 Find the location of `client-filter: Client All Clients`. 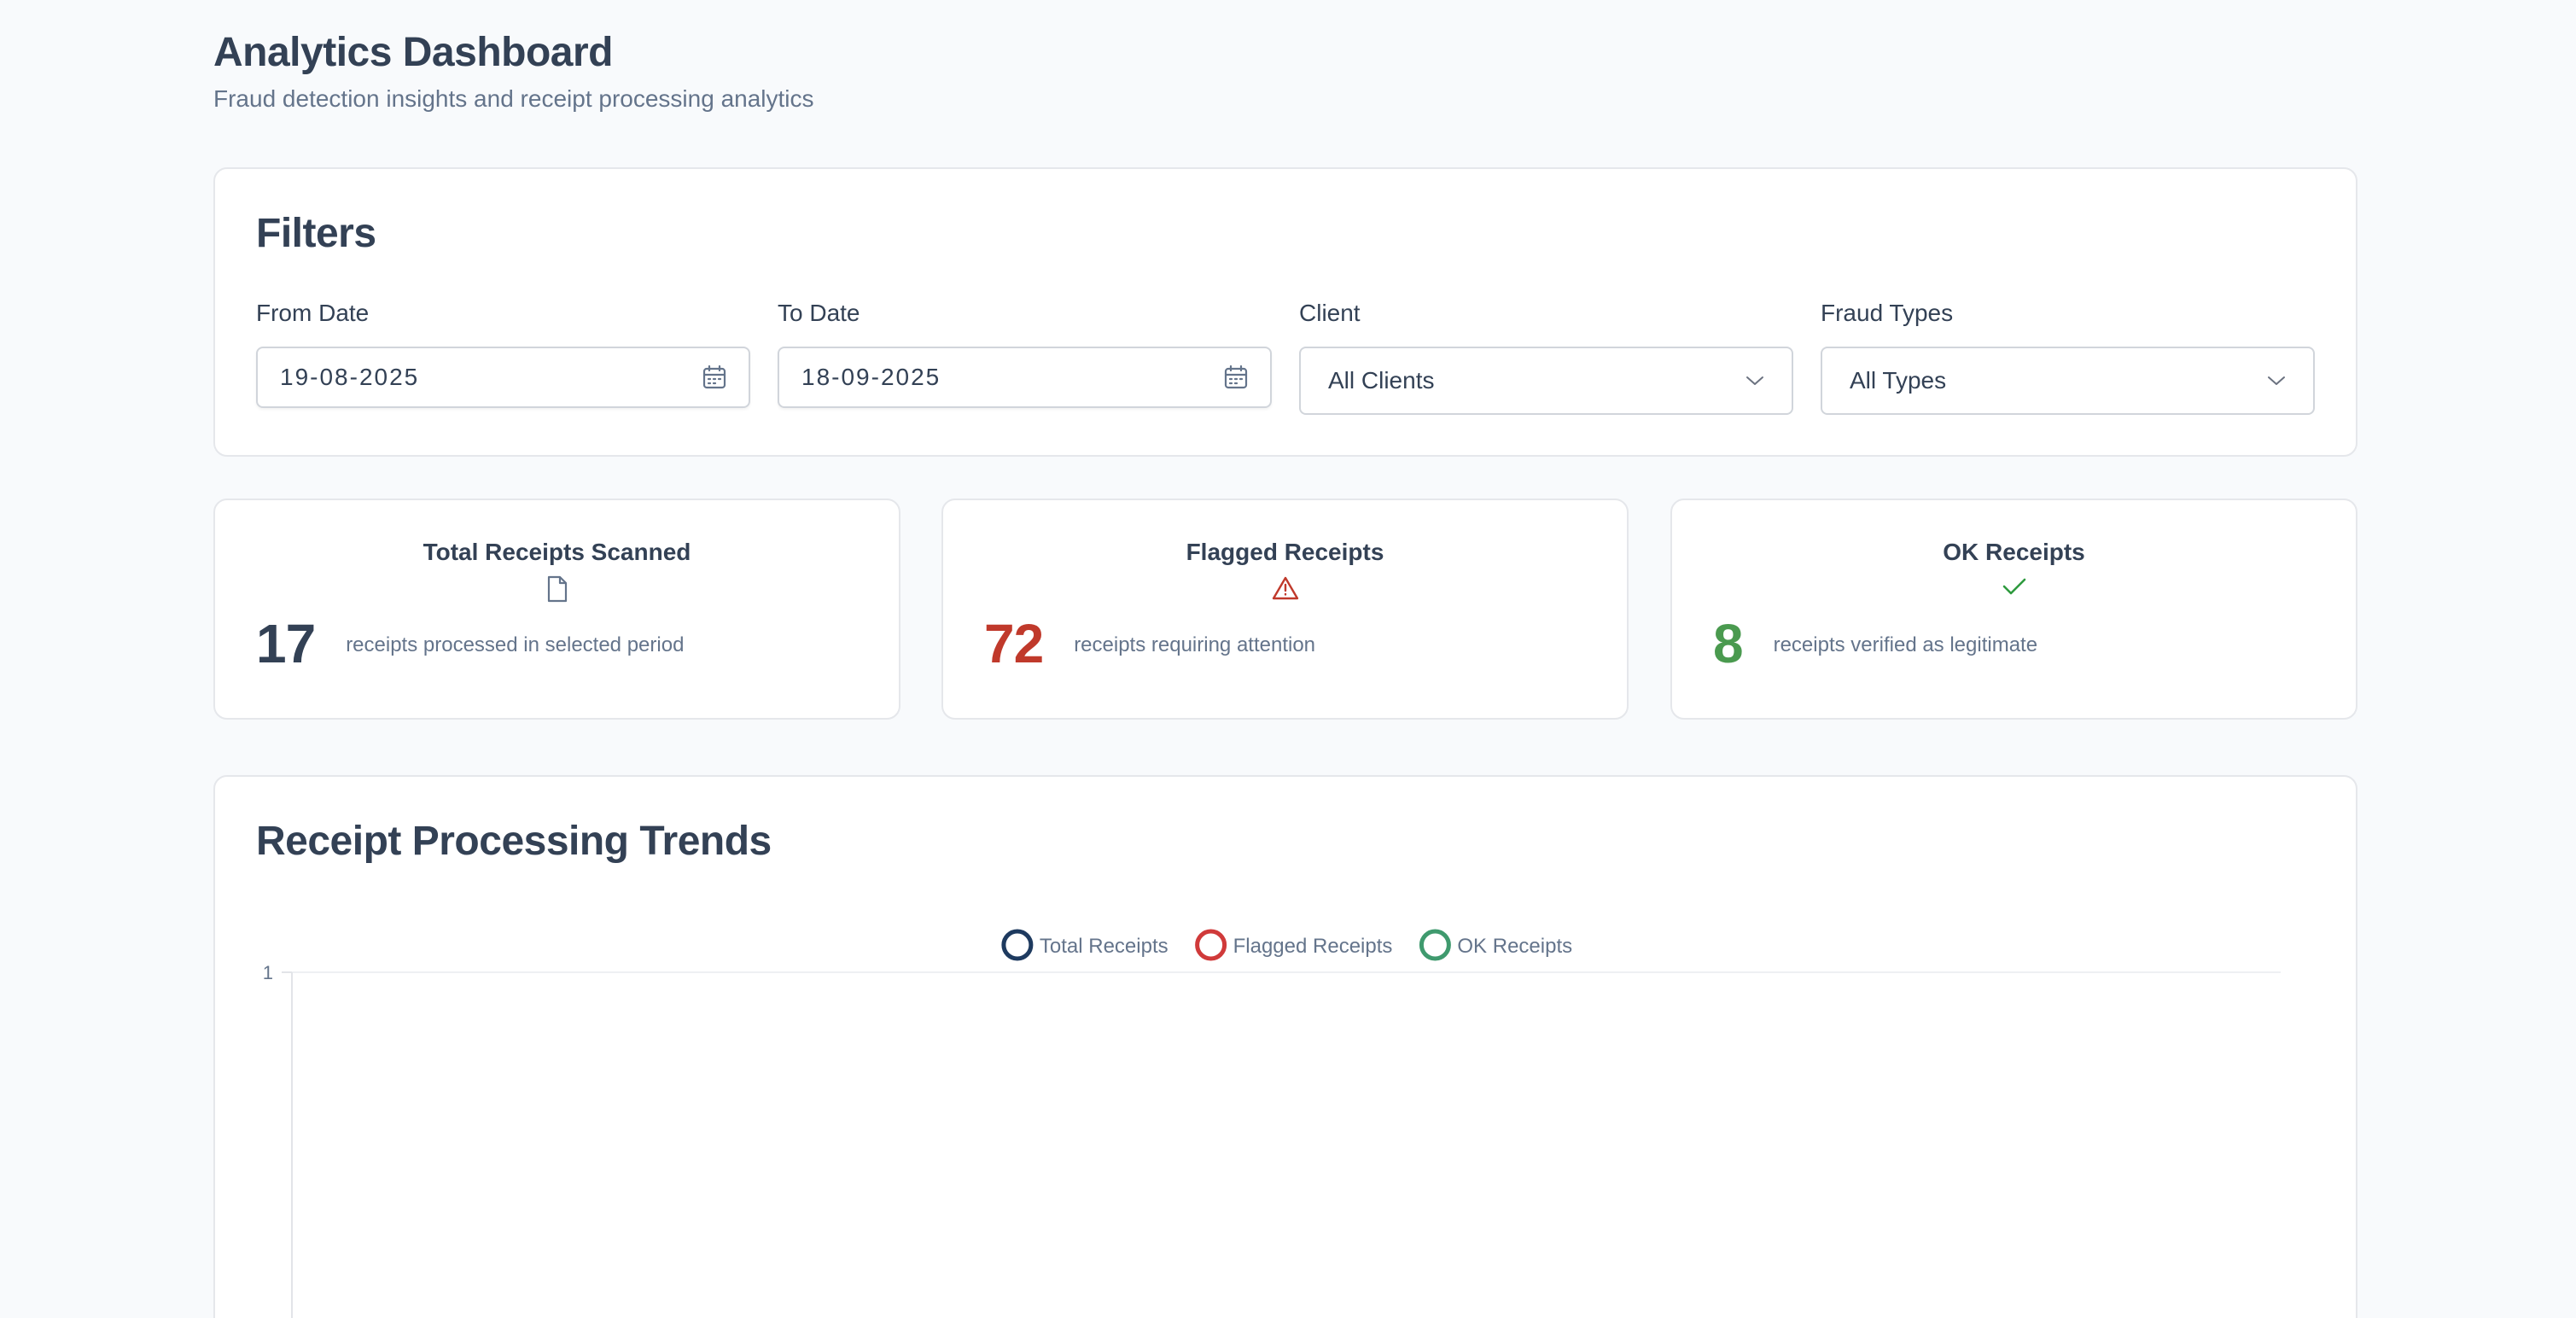

client-filter: Client All Clients is located at coordinates (1546, 357).